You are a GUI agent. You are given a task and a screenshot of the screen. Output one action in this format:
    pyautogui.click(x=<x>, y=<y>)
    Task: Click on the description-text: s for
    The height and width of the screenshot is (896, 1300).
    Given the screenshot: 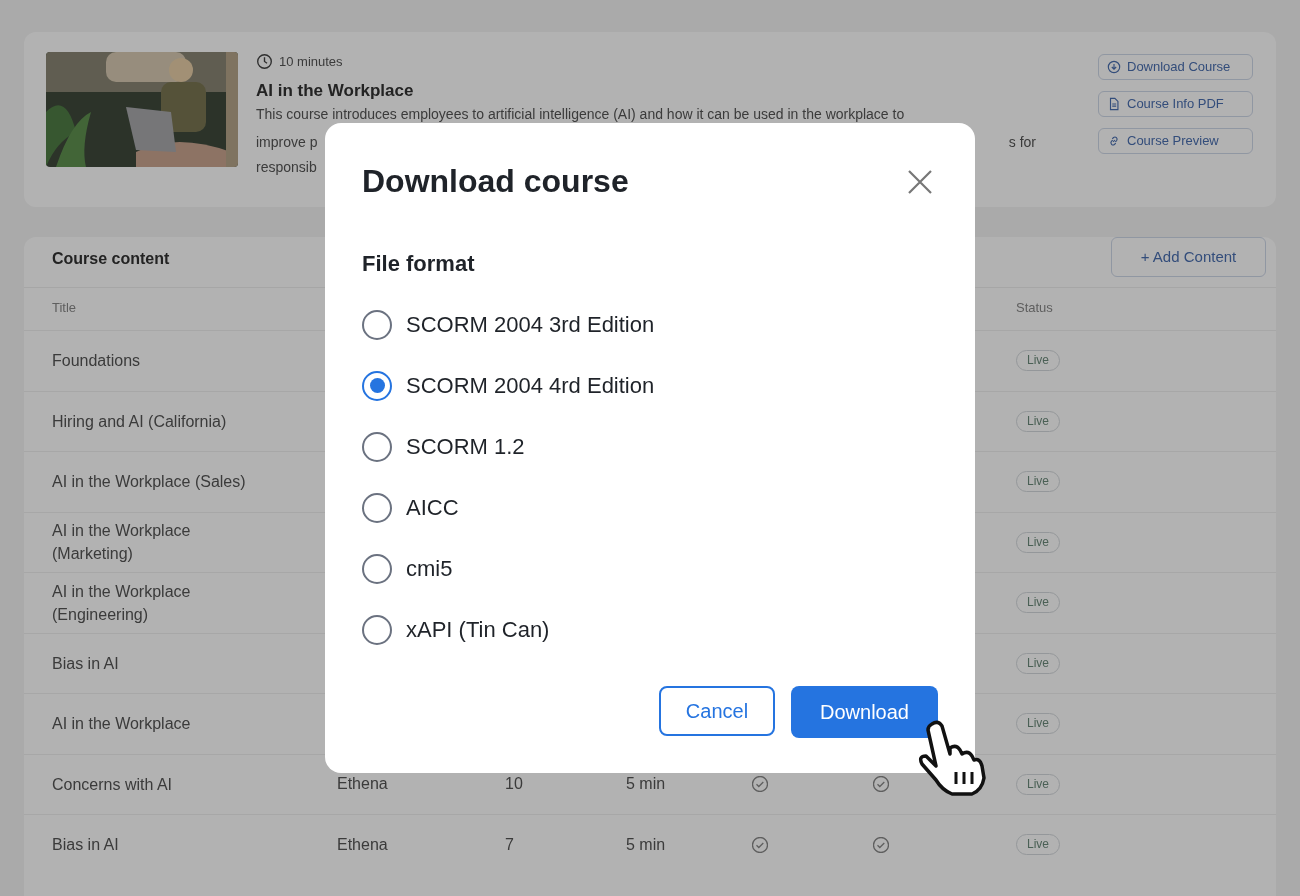 What is the action you would take?
    pyautogui.click(x=1022, y=142)
    